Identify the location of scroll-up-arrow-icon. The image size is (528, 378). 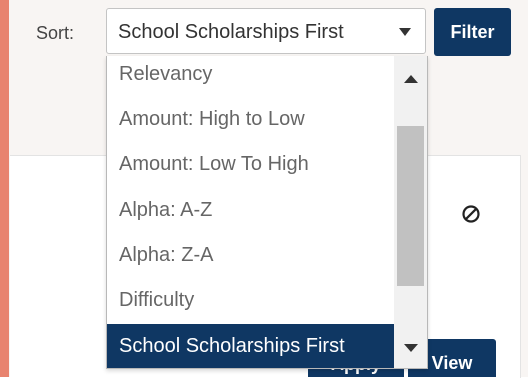
(411, 79).